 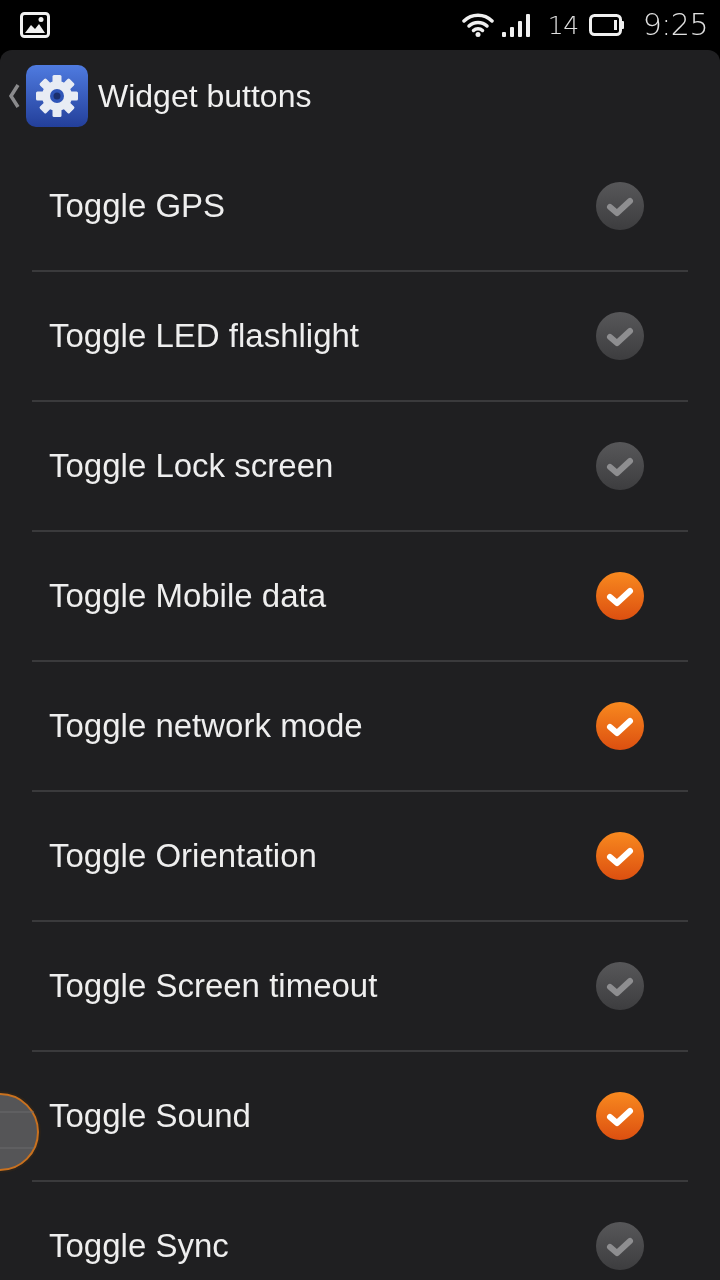 What do you see at coordinates (188, 596) in the screenshot?
I see `toggle-label: Toggle Mobile data` at bounding box center [188, 596].